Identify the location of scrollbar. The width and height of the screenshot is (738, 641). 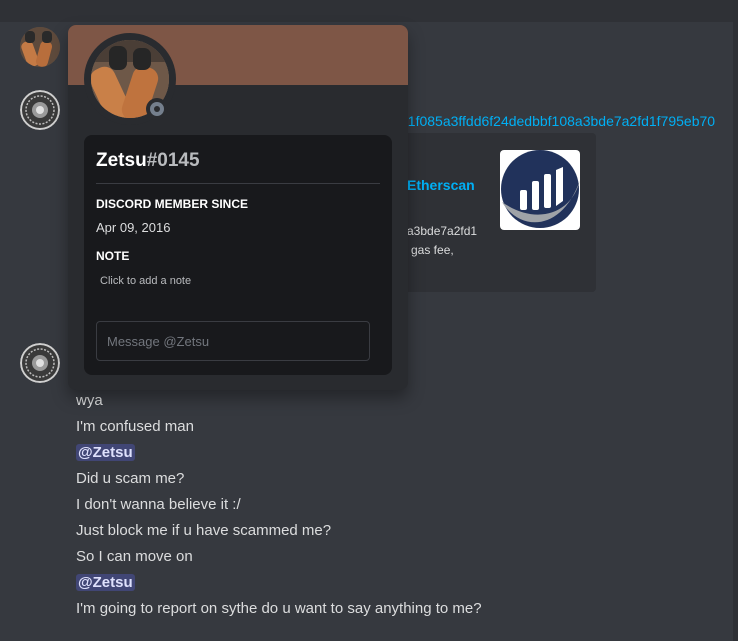
(735, 320).